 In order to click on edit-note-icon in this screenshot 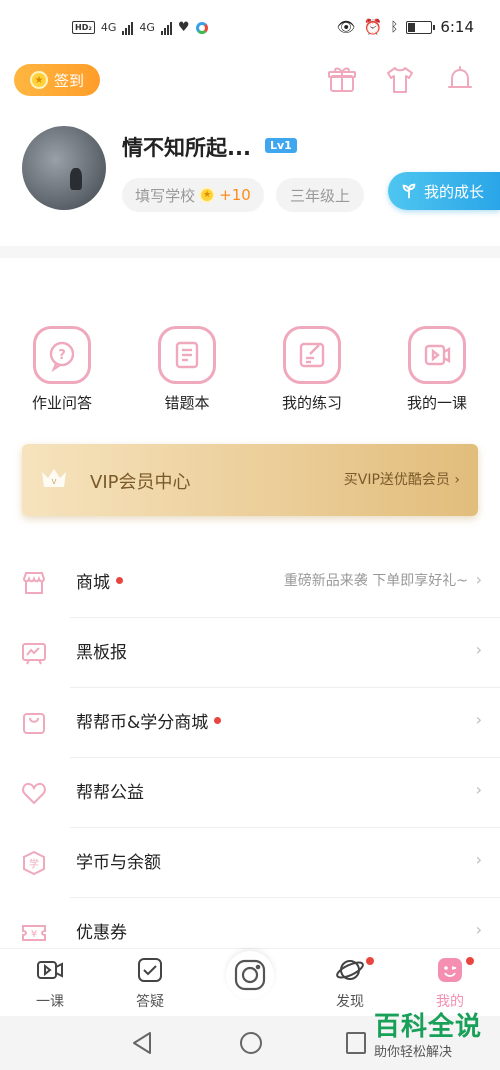, I will do `click(312, 355)`.